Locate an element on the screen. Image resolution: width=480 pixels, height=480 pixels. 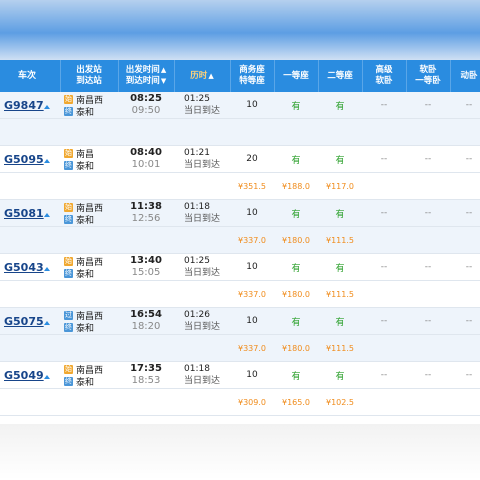
header-second-class: 二等座 is located at coordinates (340, 76).